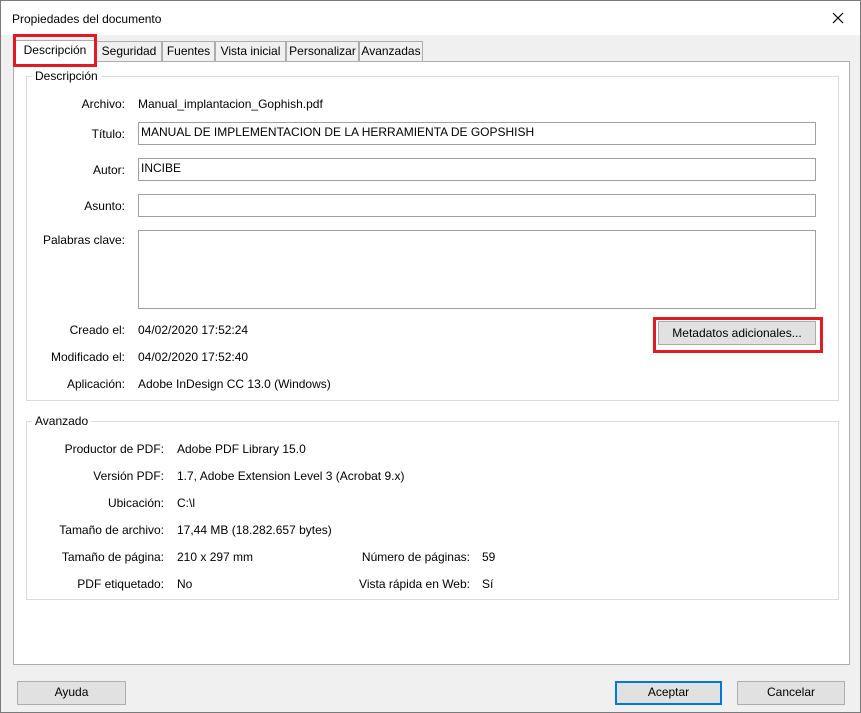  What do you see at coordinates (83, 240) in the screenshot?
I see `keywords-label: Palabras clave:` at bounding box center [83, 240].